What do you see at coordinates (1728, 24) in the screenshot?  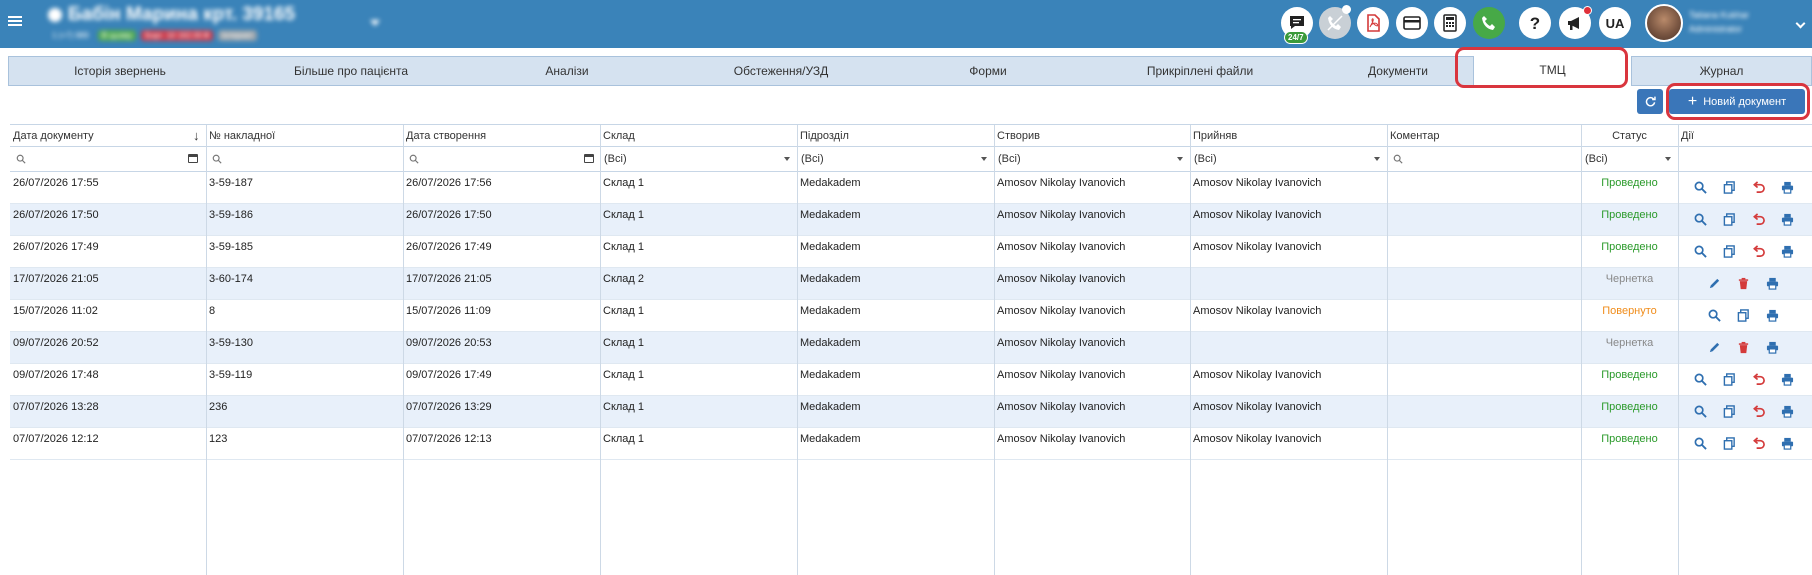 I see `user-menu: Tatiana Kukhar Administrator` at bounding box center [1728, 24].